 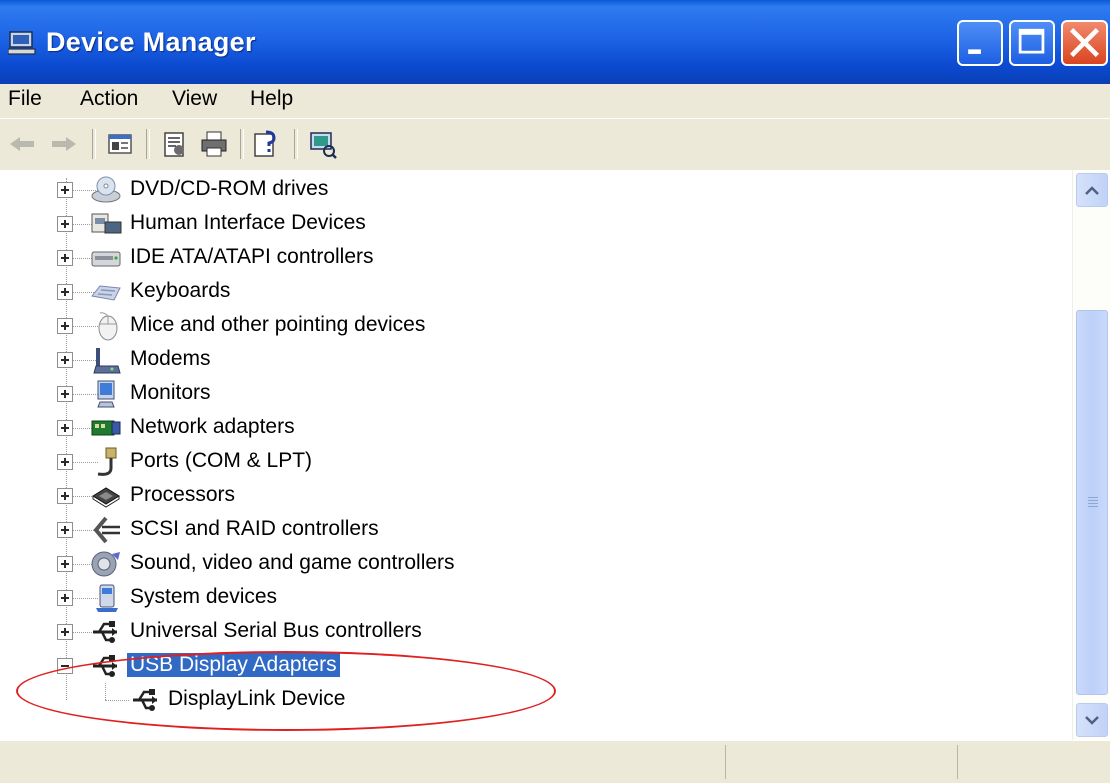 I want to click on chevron-up-icon, so click(x=1092, y=190).